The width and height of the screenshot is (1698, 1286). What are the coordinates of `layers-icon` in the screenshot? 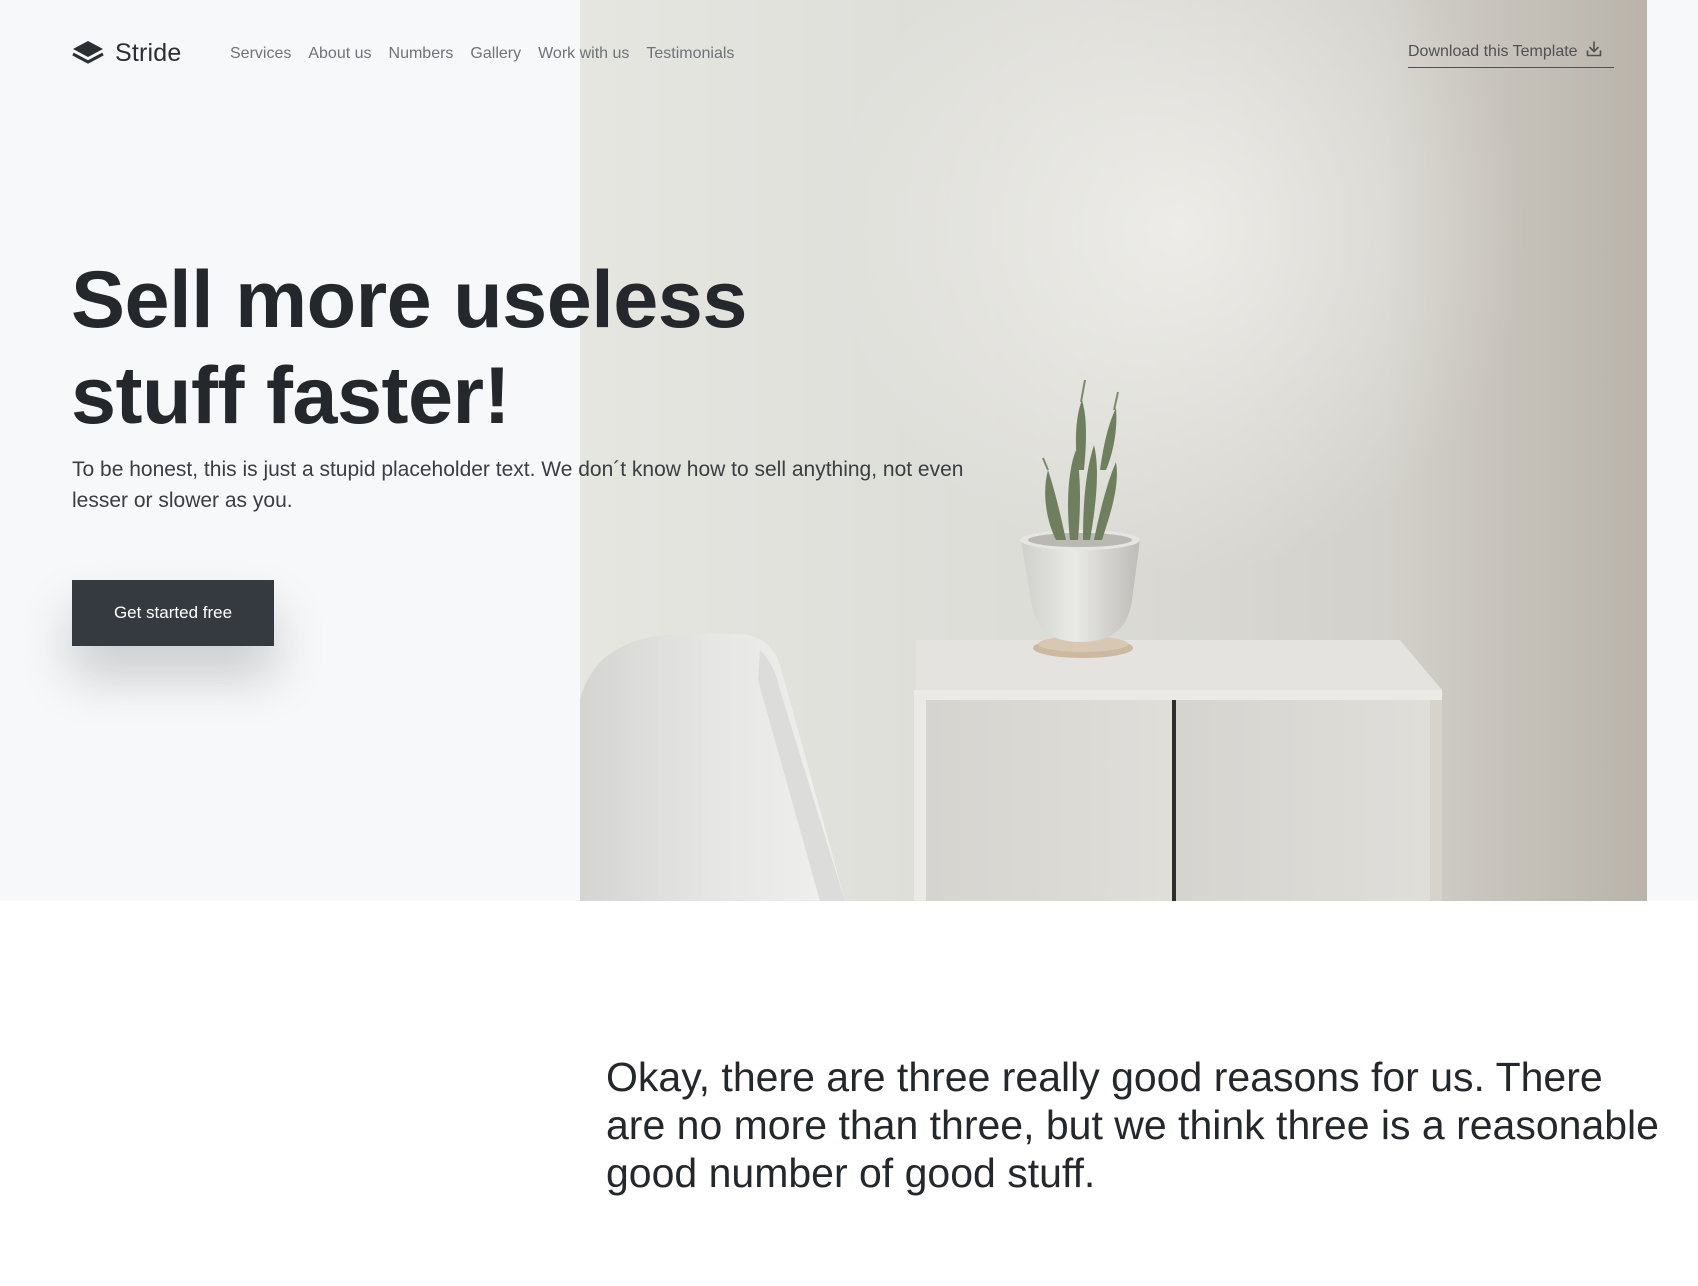 It's located at (88, 53).